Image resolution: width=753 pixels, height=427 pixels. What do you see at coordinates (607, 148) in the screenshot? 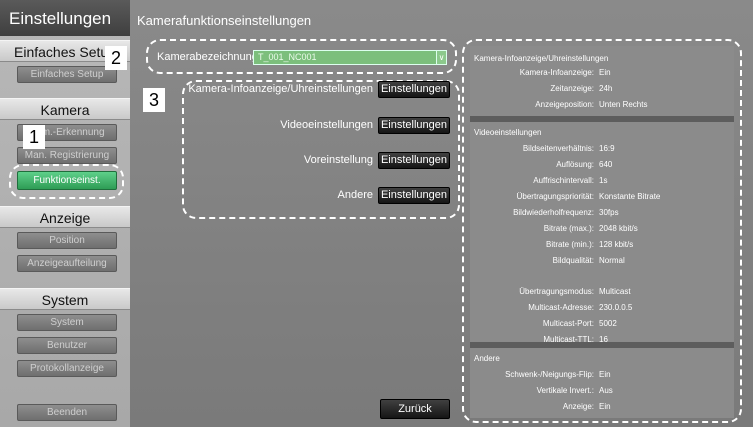
I see `info-value: 16:9` at bounding box center [607, 148].